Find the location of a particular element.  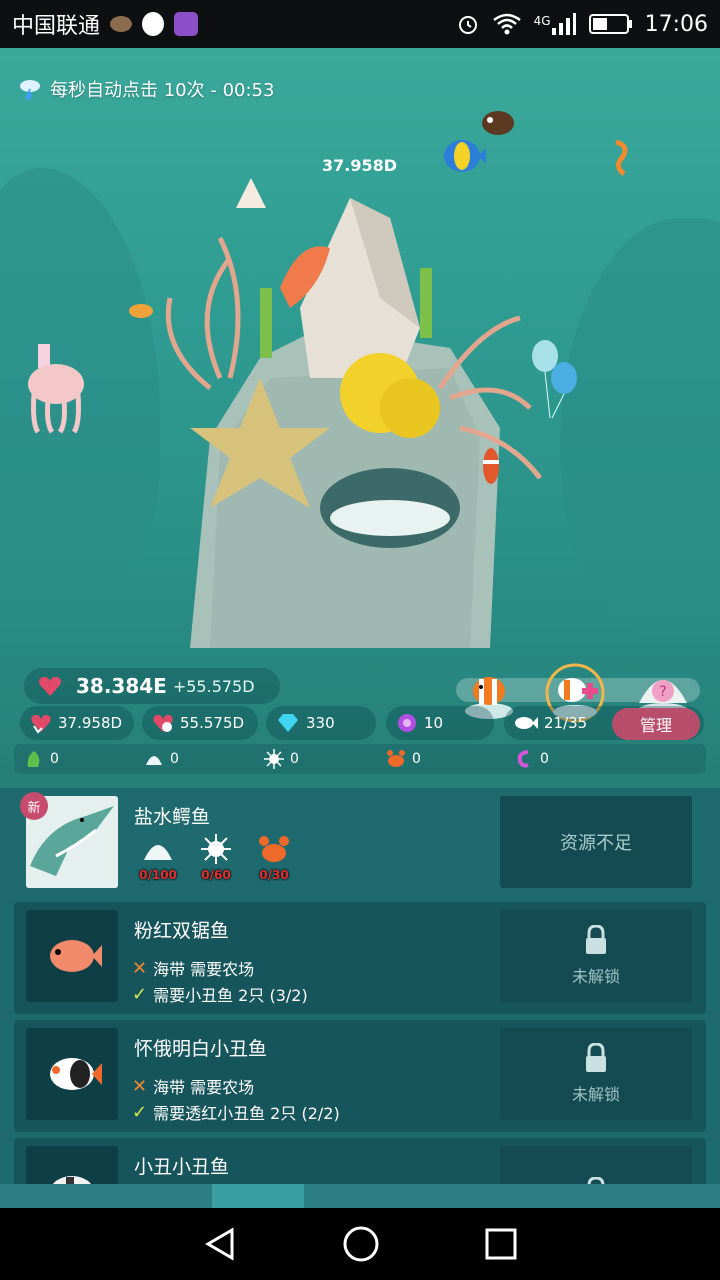

list-item: 新 盐水鳄鱼 0/100 0/60 0/30 资源不足 is located at coordinates (360, 844).